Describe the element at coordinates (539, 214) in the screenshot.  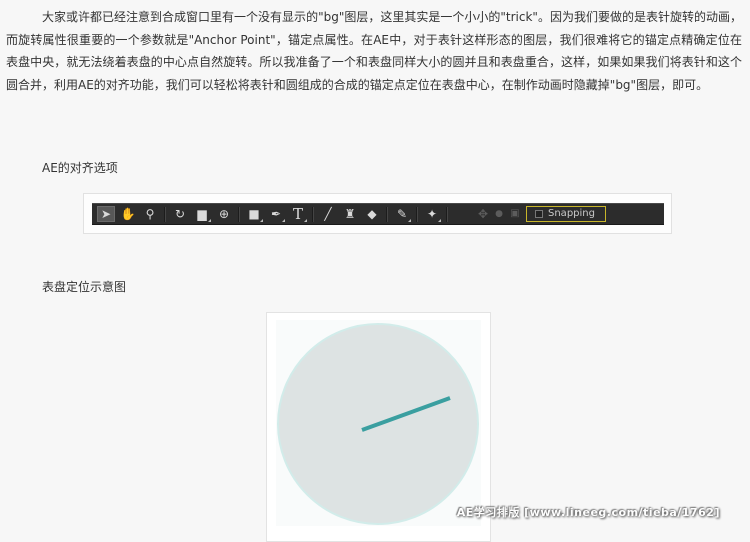
I see `snapping-checkbox` at that location.